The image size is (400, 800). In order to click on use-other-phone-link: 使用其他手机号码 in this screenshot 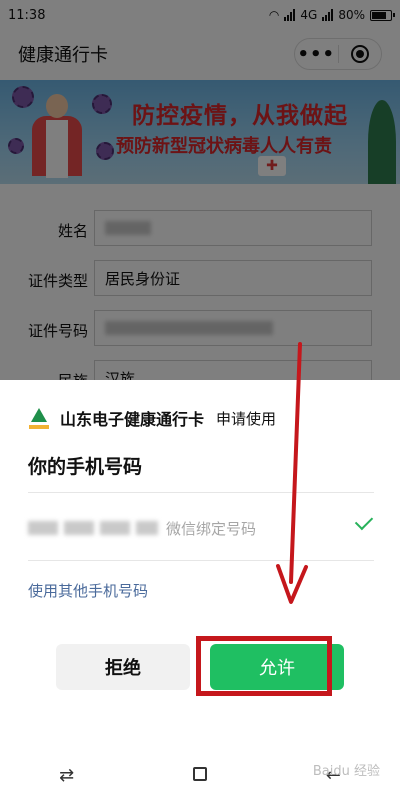, I will do `click(88, 590)`.